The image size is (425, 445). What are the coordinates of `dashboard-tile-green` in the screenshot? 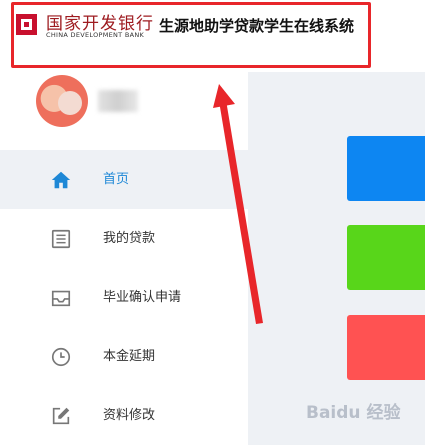 It's located at (386, 257).